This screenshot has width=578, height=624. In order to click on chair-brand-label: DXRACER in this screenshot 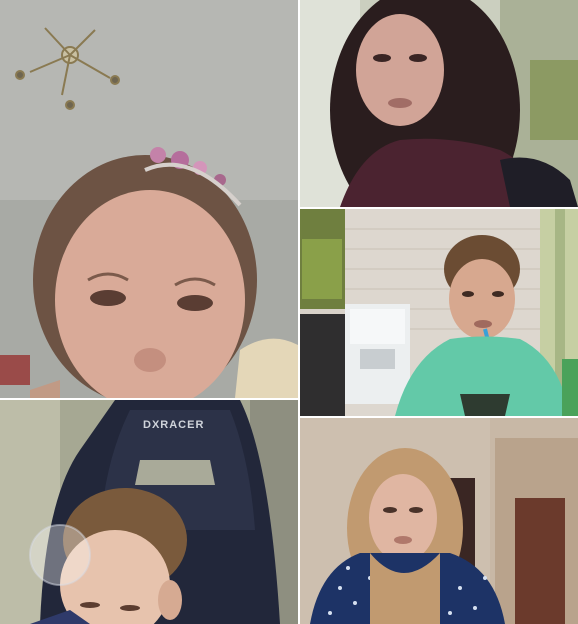, I will do `click(173, 425)`.